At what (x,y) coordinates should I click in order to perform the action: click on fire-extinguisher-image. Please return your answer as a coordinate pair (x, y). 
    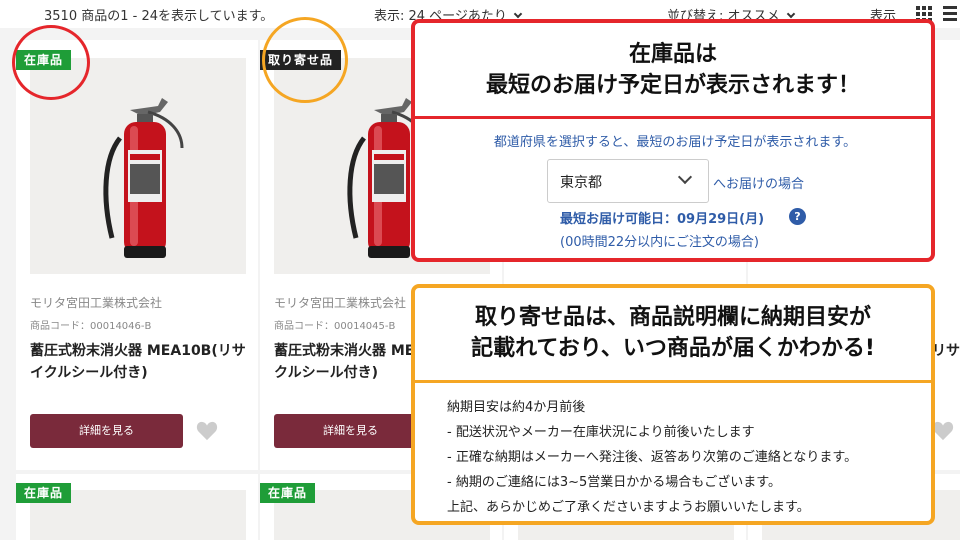
    Looking at the image, I should click on (143, 178).